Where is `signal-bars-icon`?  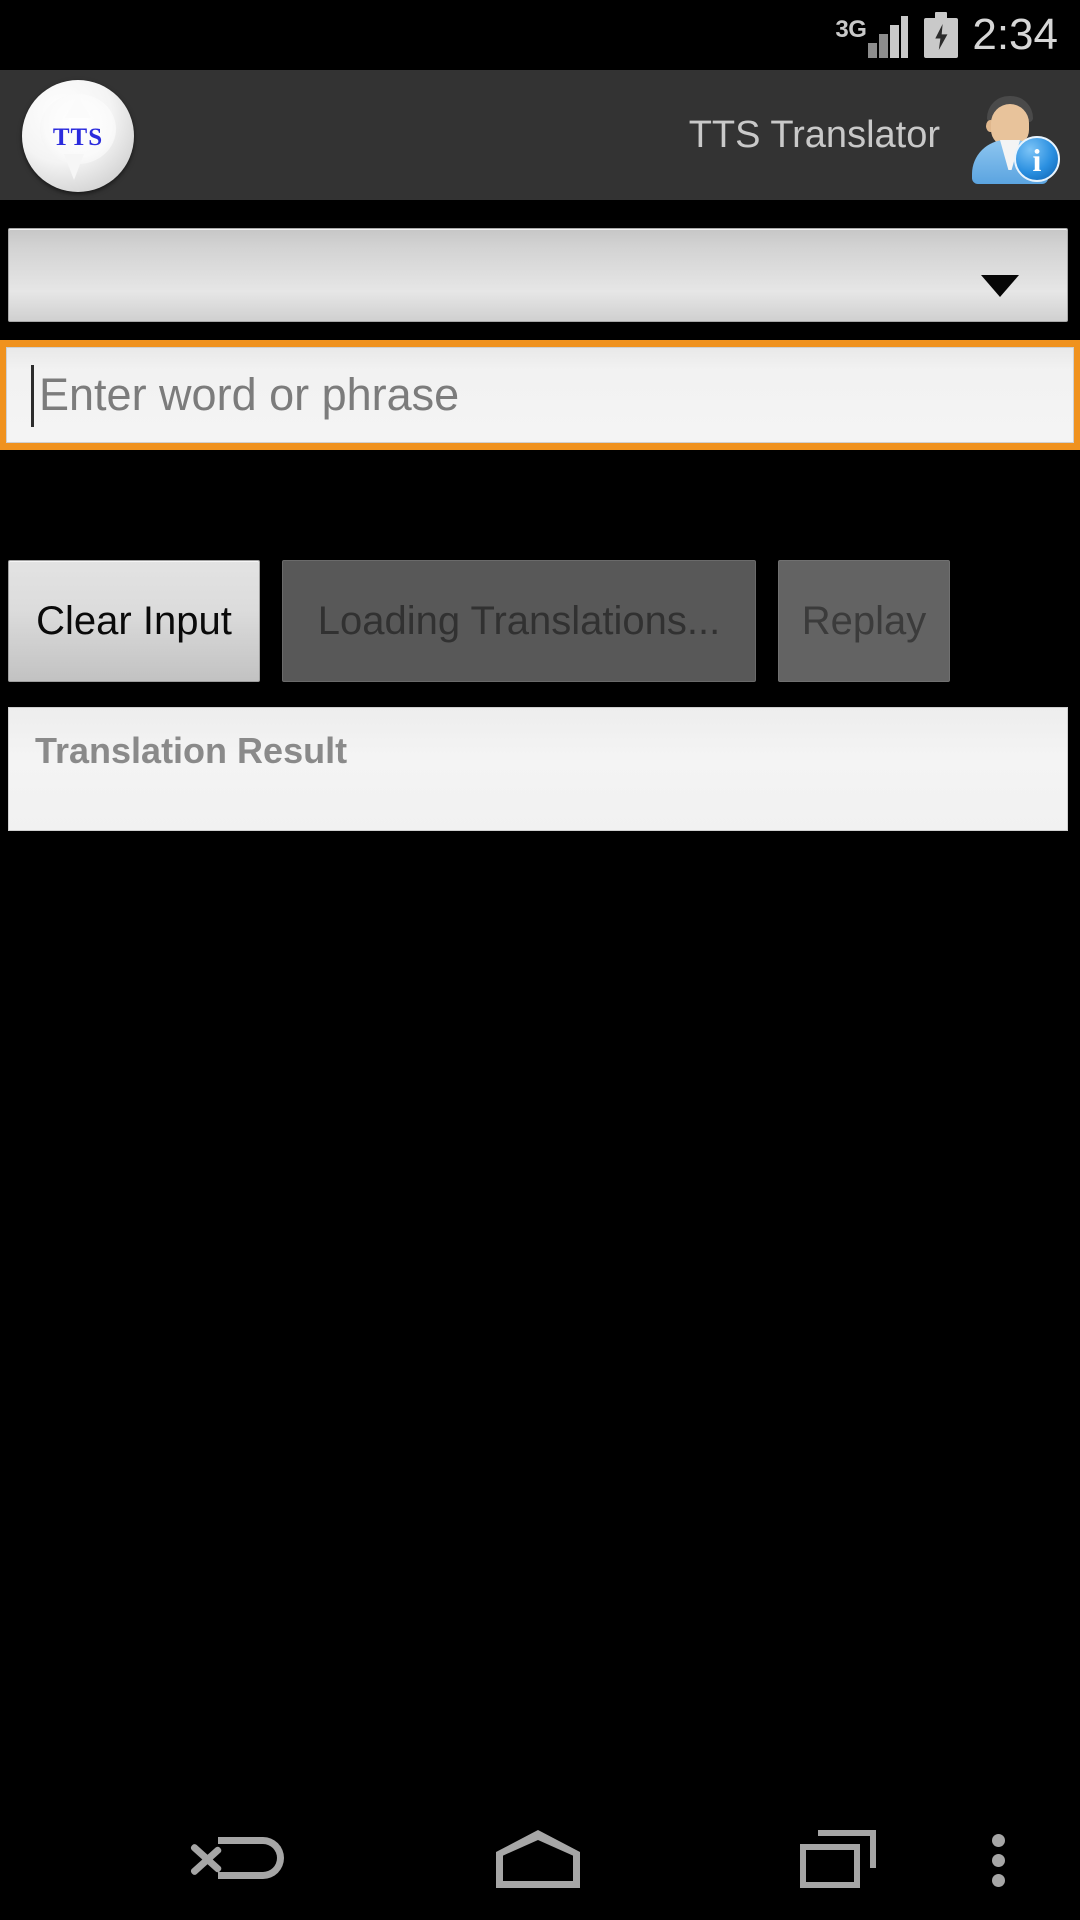 signal-bars-icon is located at coordinates (888, 37).